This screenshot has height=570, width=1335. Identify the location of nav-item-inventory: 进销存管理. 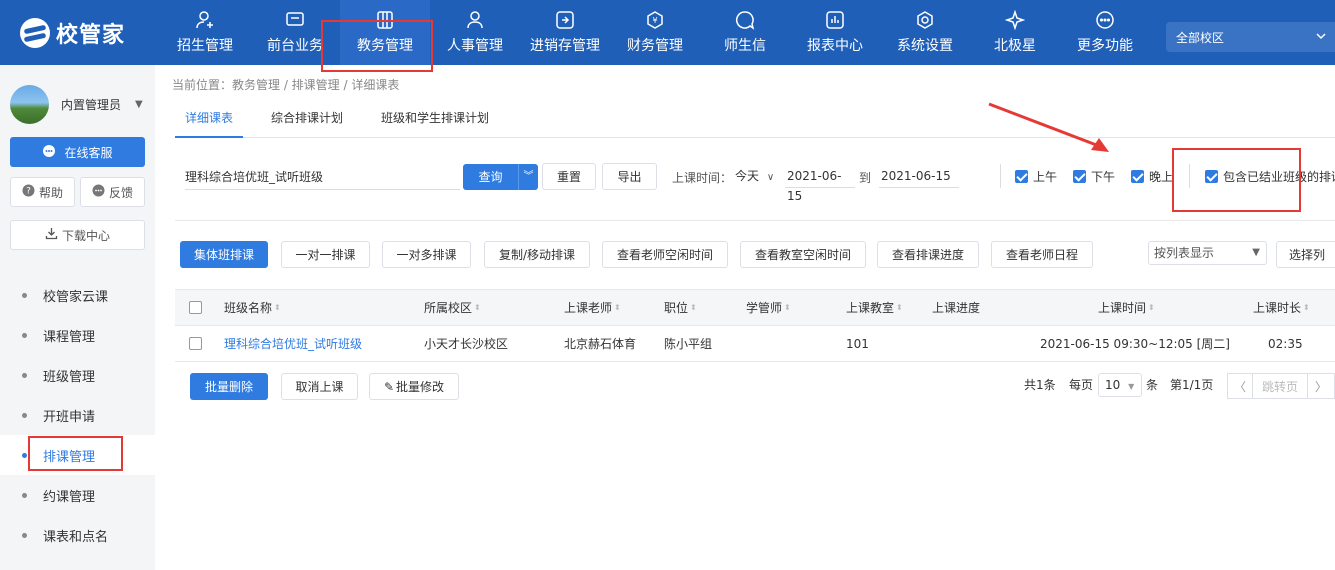
(565, 32).